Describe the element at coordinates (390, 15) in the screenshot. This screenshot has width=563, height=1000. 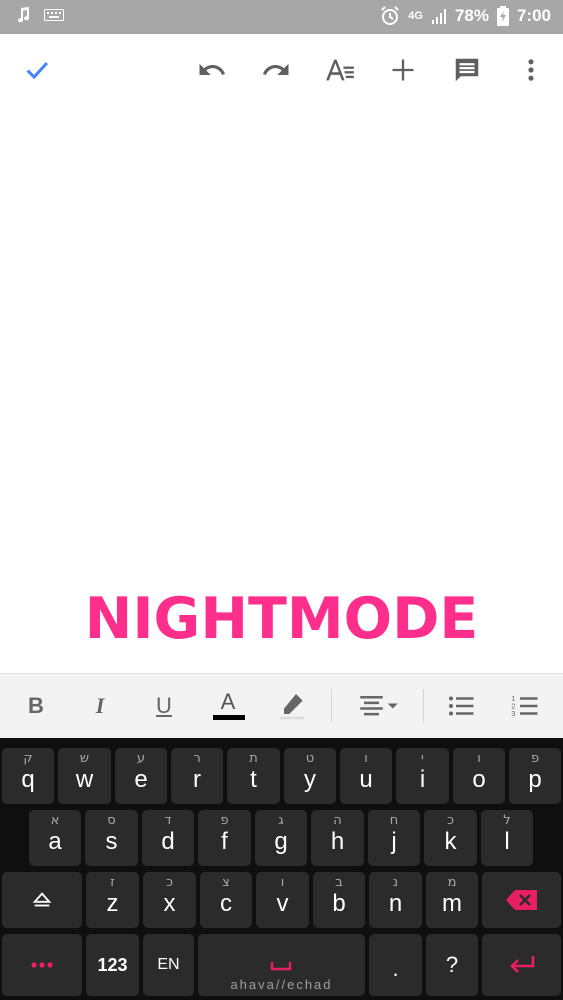
I see `alarm-icon` at that location.